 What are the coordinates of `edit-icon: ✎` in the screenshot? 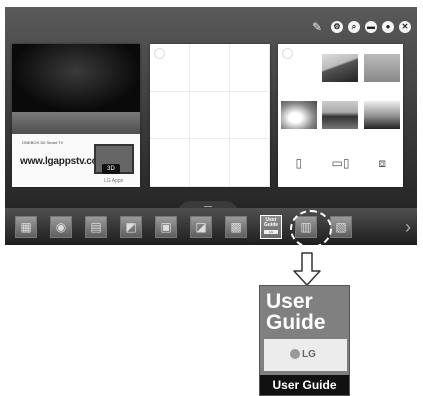 It's located at (317, 27).